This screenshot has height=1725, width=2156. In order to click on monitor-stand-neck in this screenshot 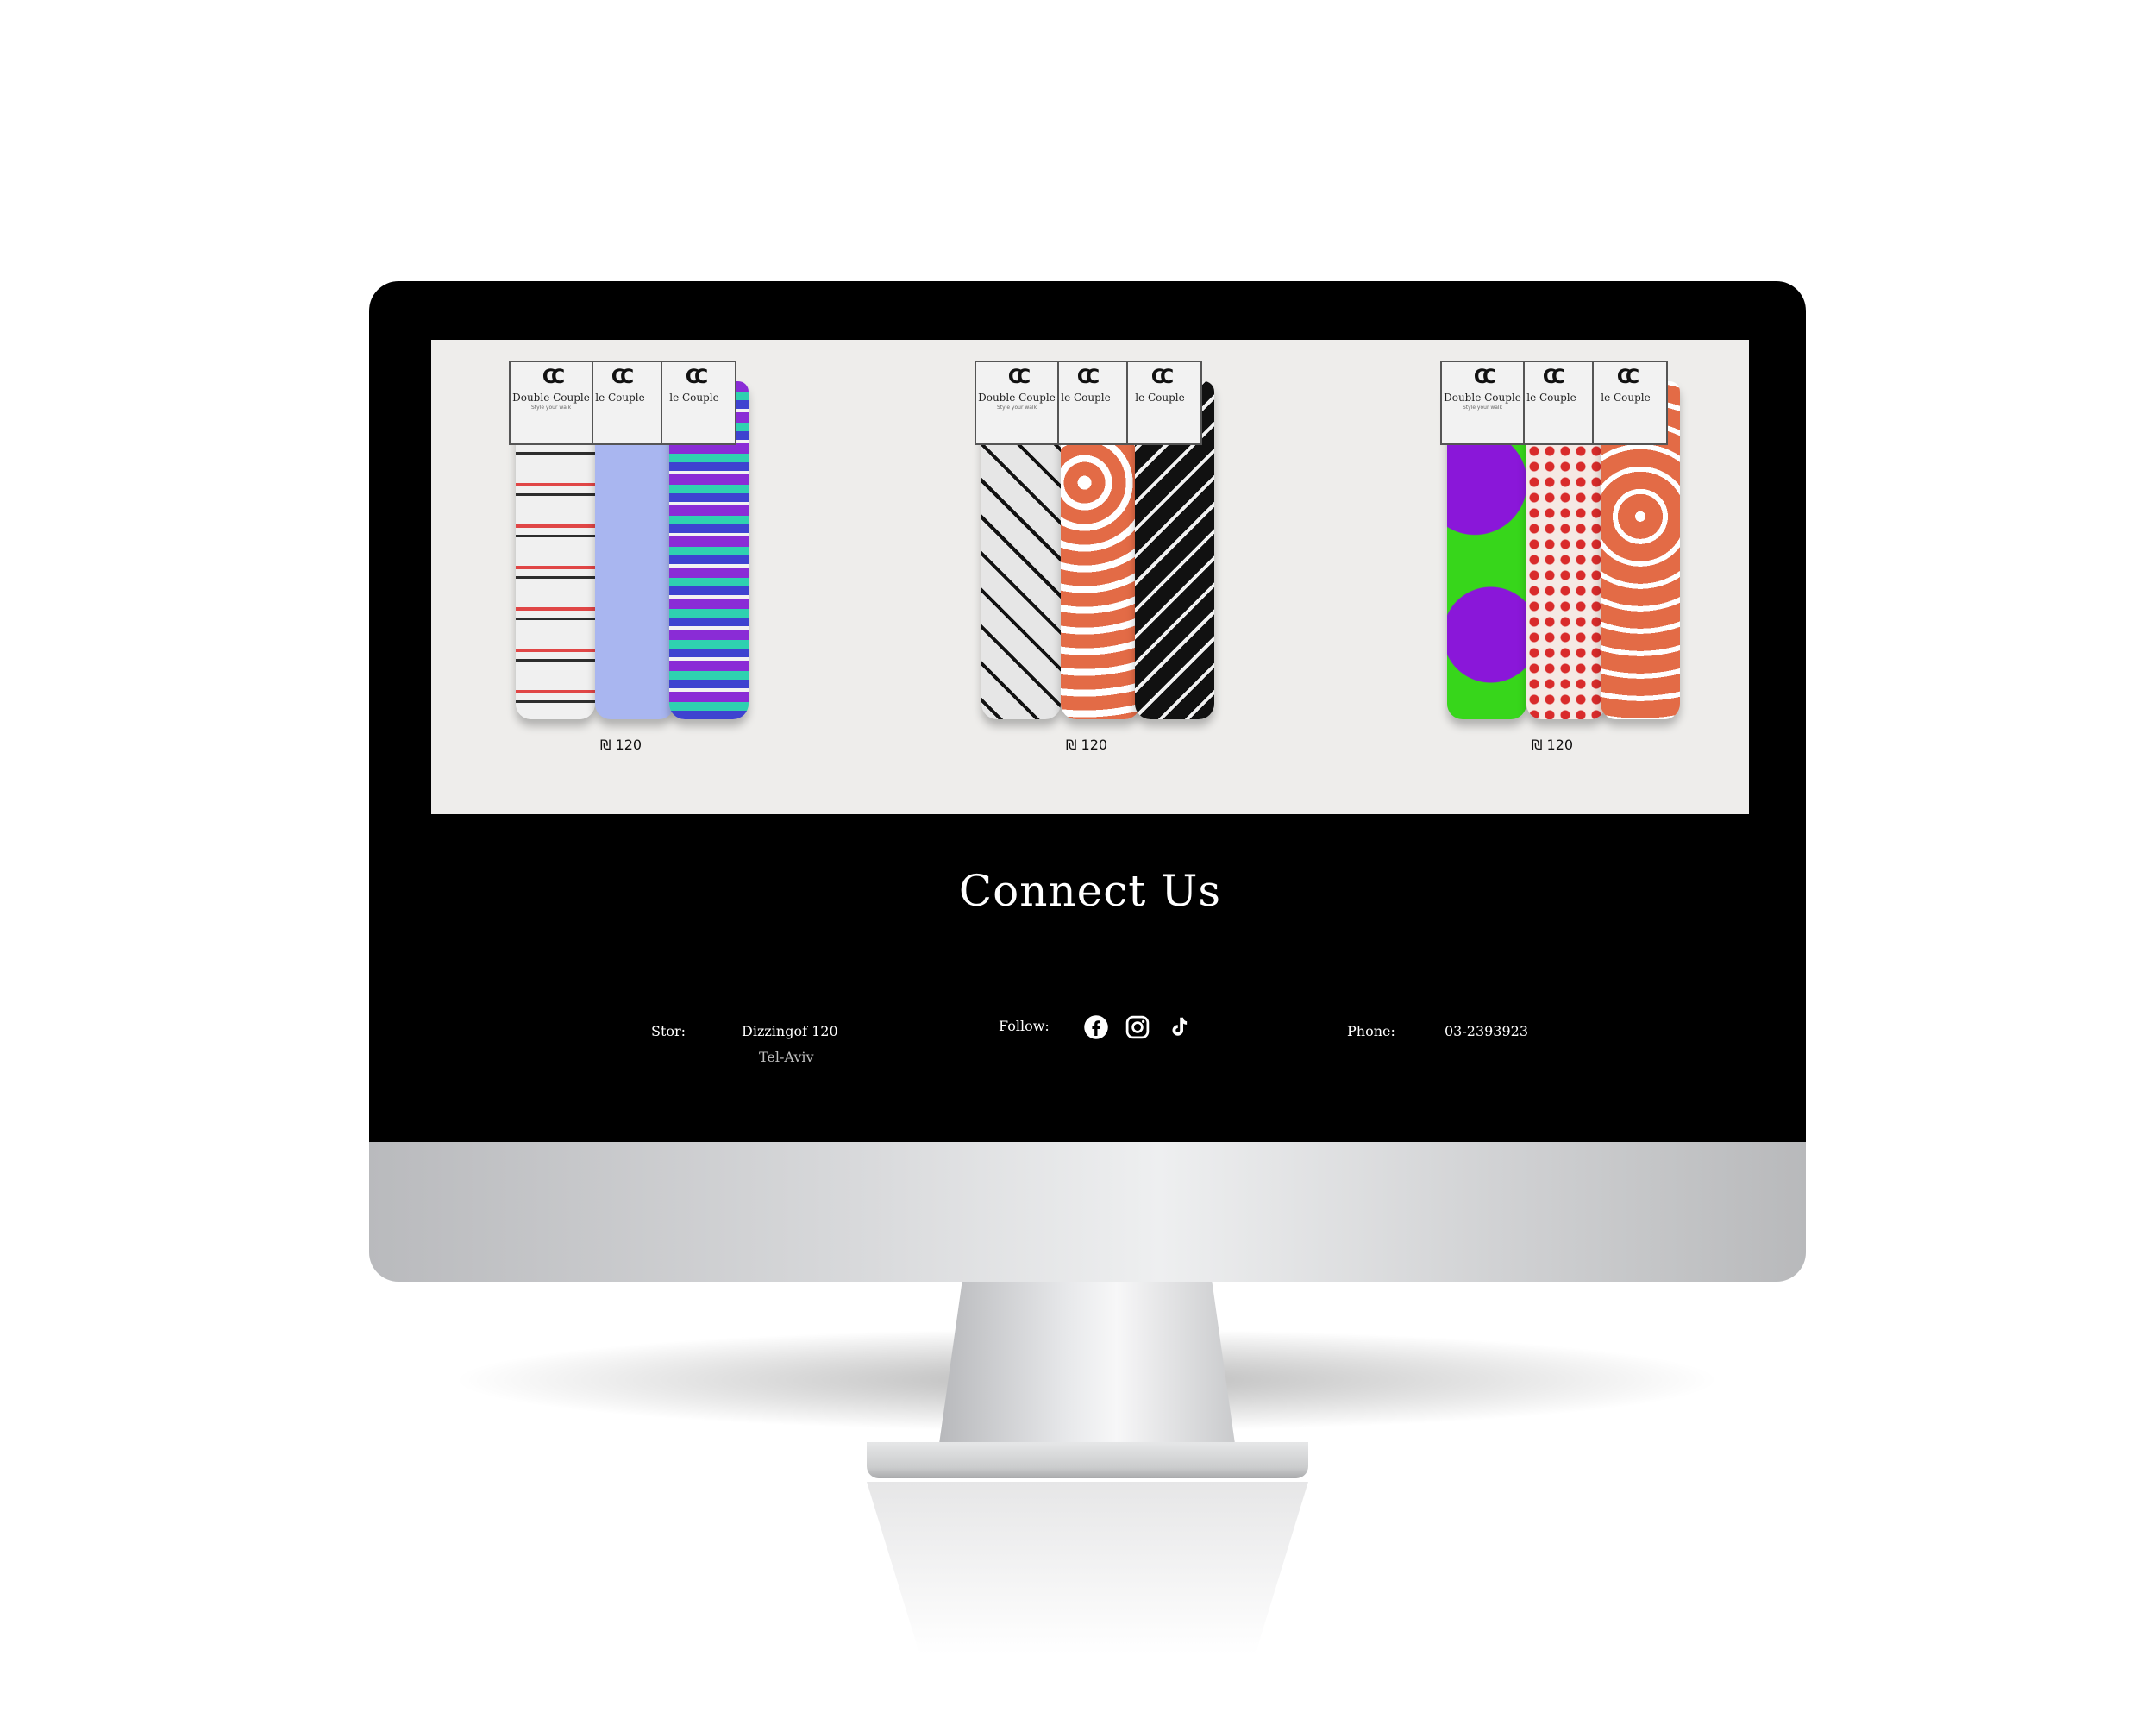, I will do `click(1087, 1366)`.